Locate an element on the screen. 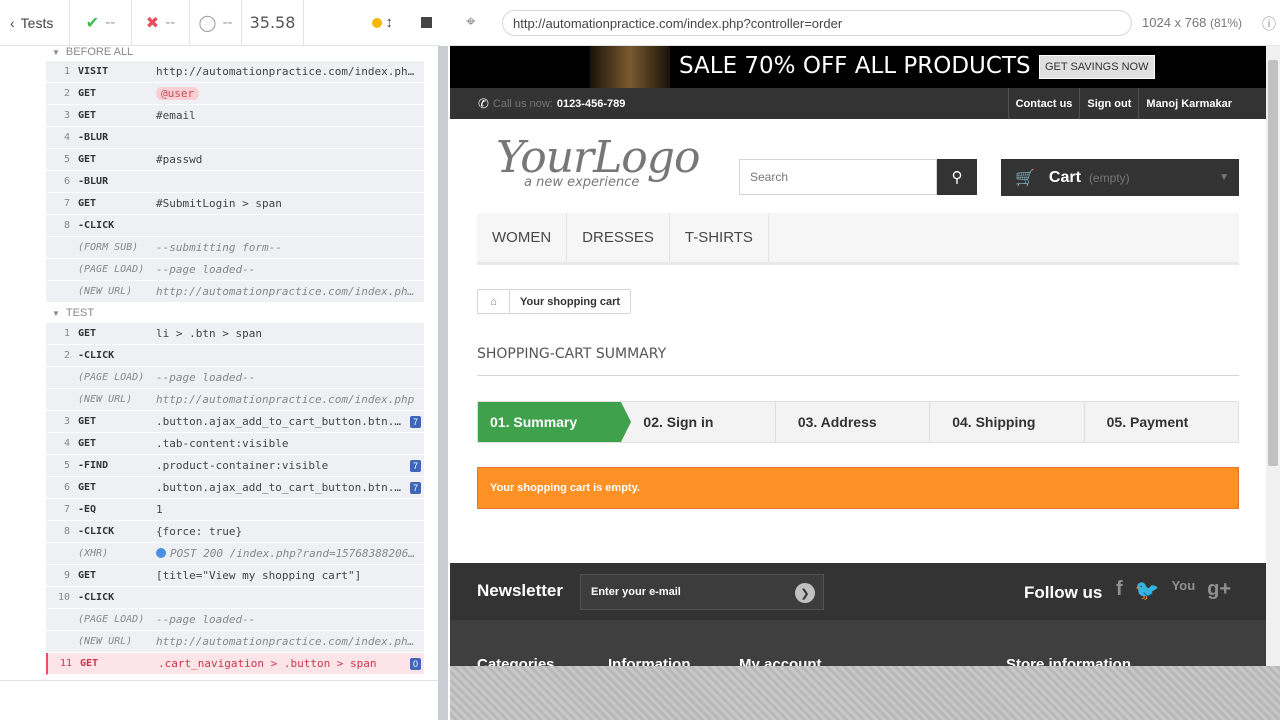 The image size is (1280, 720). command-row: (FORM SUB) --submitting form-- is located at coordinates (235, 248).